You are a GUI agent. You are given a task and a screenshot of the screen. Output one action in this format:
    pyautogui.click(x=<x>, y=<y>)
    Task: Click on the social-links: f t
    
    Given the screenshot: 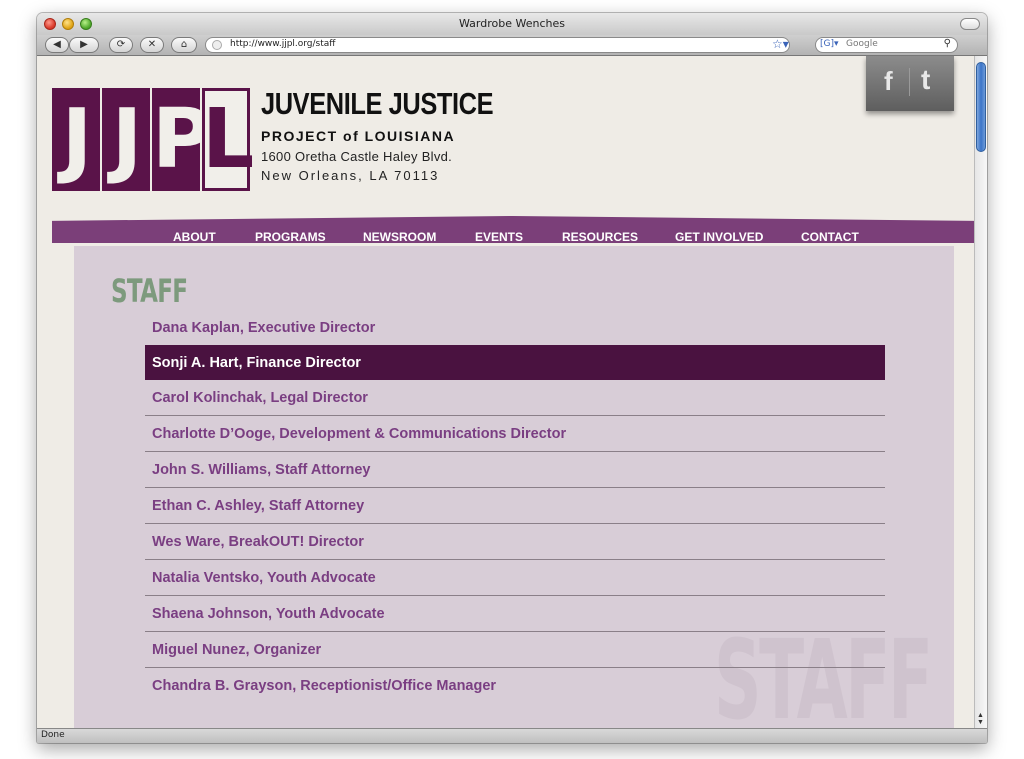 What is the action you would take?
    pyautogui.click(x=910, y=83)
    